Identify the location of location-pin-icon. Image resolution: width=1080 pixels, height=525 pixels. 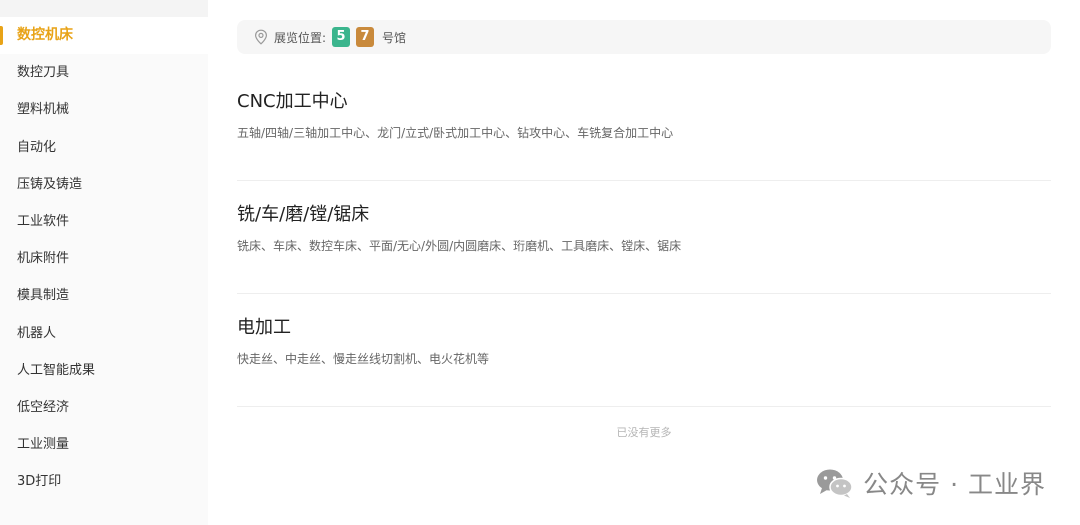
(261, 37).